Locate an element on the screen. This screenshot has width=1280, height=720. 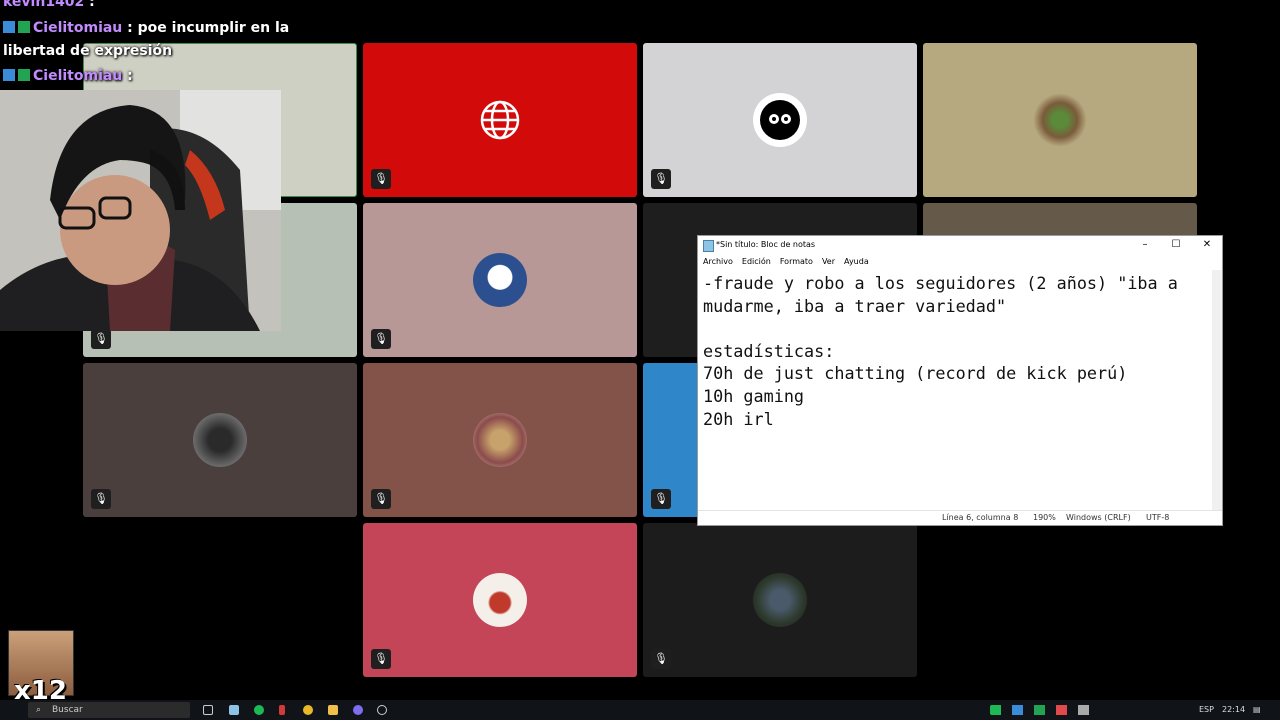
status-line-ending: Windows (CRLF) is located at coordinates (1098, 517).